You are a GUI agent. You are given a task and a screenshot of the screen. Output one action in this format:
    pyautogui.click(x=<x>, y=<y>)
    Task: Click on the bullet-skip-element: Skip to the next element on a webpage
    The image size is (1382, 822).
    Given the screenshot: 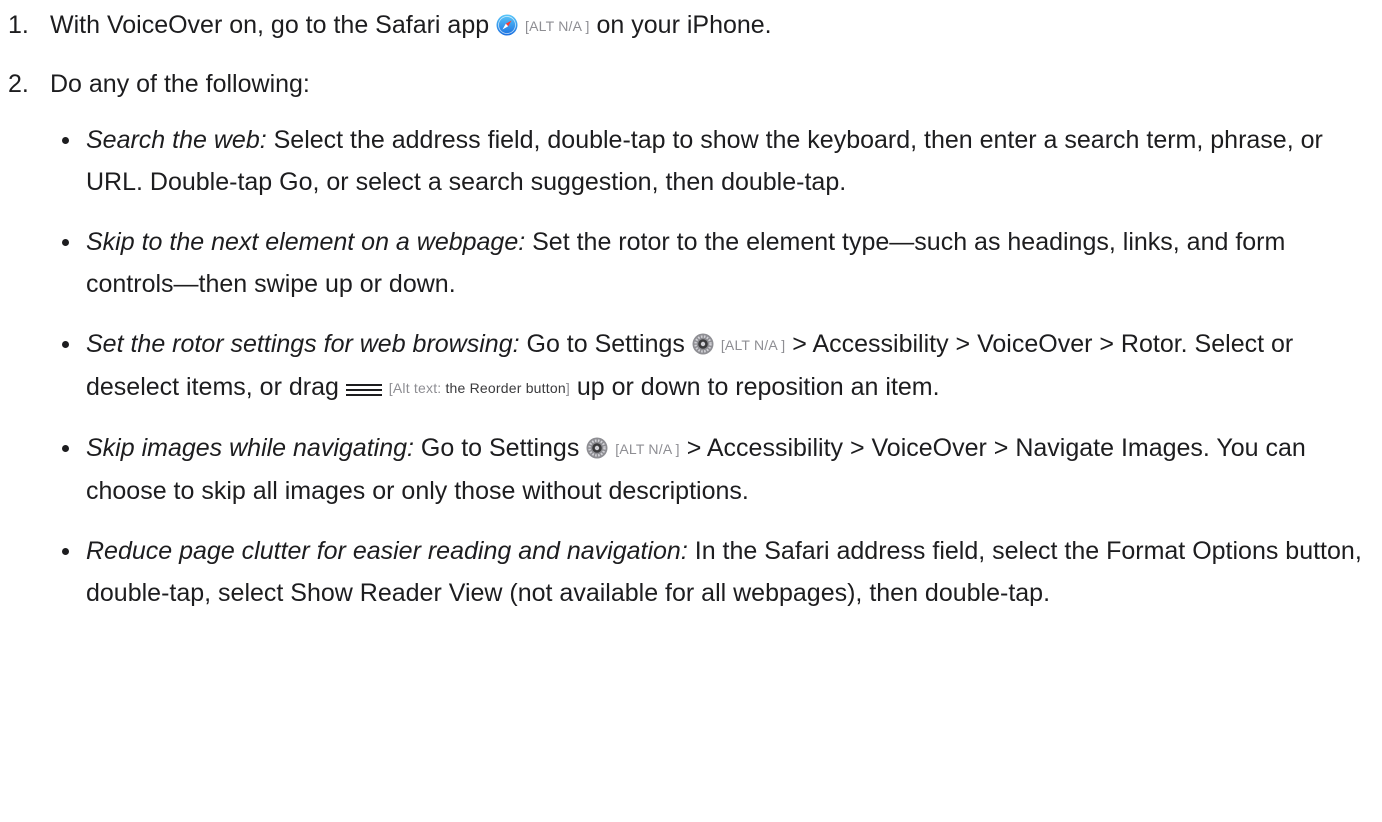 What is the action you would take?
    pyautogui.click(x=706, y=263)
    